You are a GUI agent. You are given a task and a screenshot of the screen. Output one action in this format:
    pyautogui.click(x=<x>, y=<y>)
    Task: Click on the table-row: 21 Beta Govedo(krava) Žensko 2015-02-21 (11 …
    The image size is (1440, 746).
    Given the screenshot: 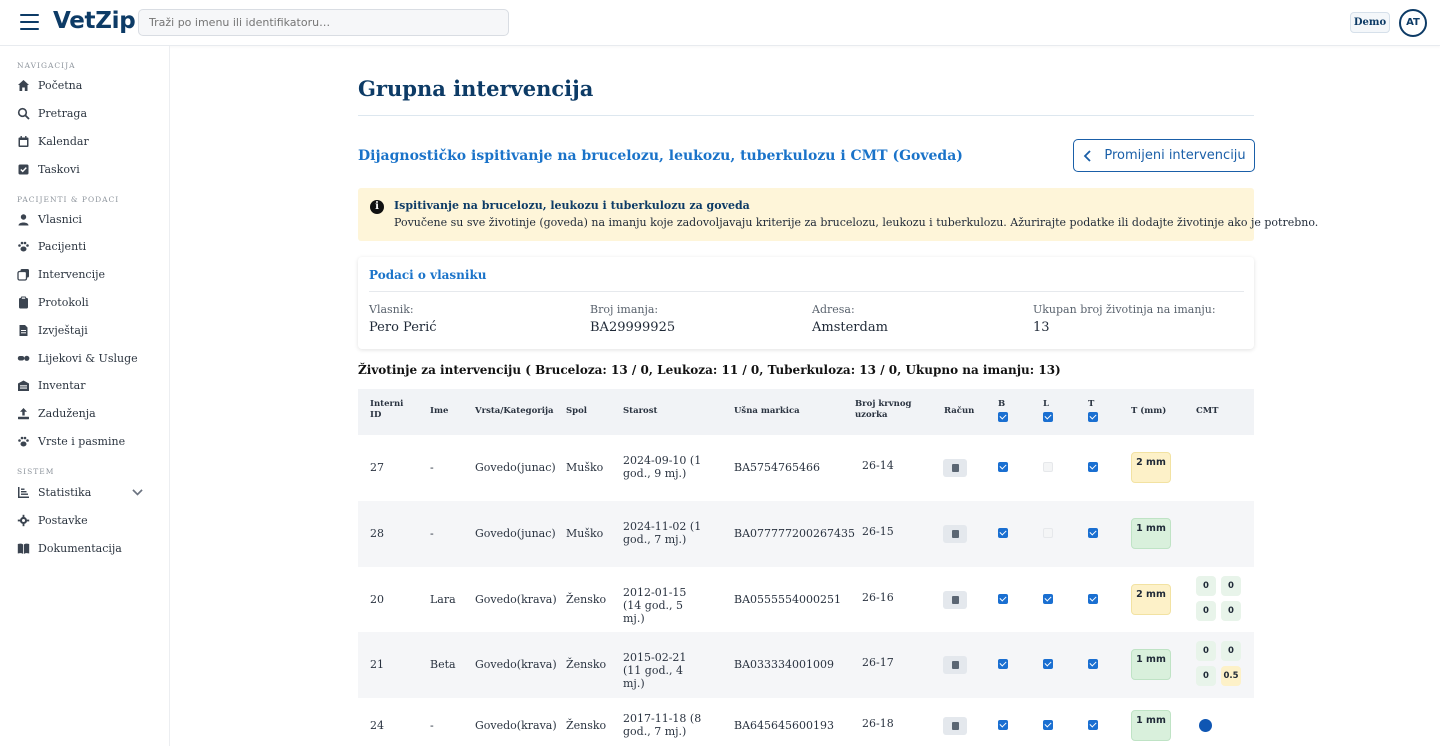 What is the action you would take?
    pyautogui.click(x=806, y=665)
    